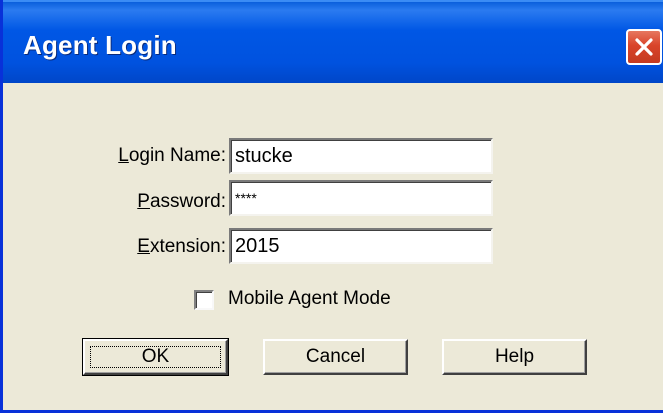  I want to click on ok-button: OK, so click(155, 357).